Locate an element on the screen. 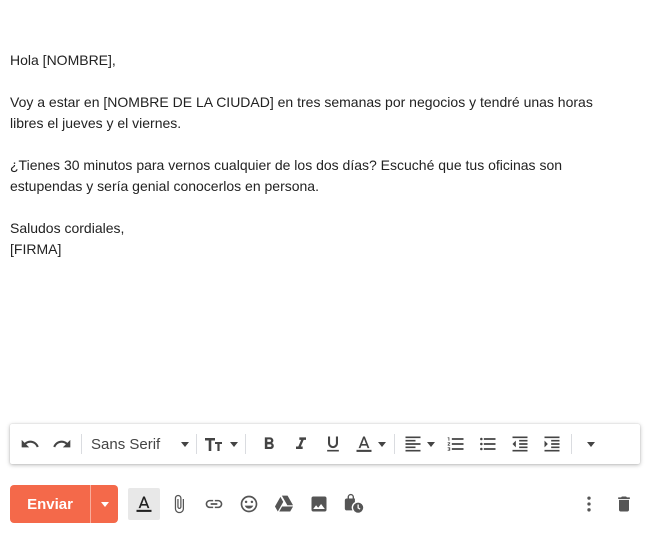 Image resolution: width=650 pixels, height=534 pixels. attach-button is located at coordinates (179, 504).